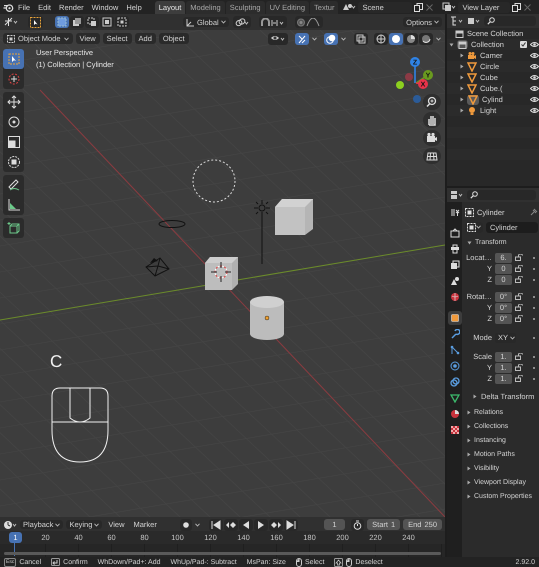 The height and width of the screenshot is (567, 539). Describe the element at coordinates (221, 272) in the screenshot. I see `3d-cursor-icon` at that location.